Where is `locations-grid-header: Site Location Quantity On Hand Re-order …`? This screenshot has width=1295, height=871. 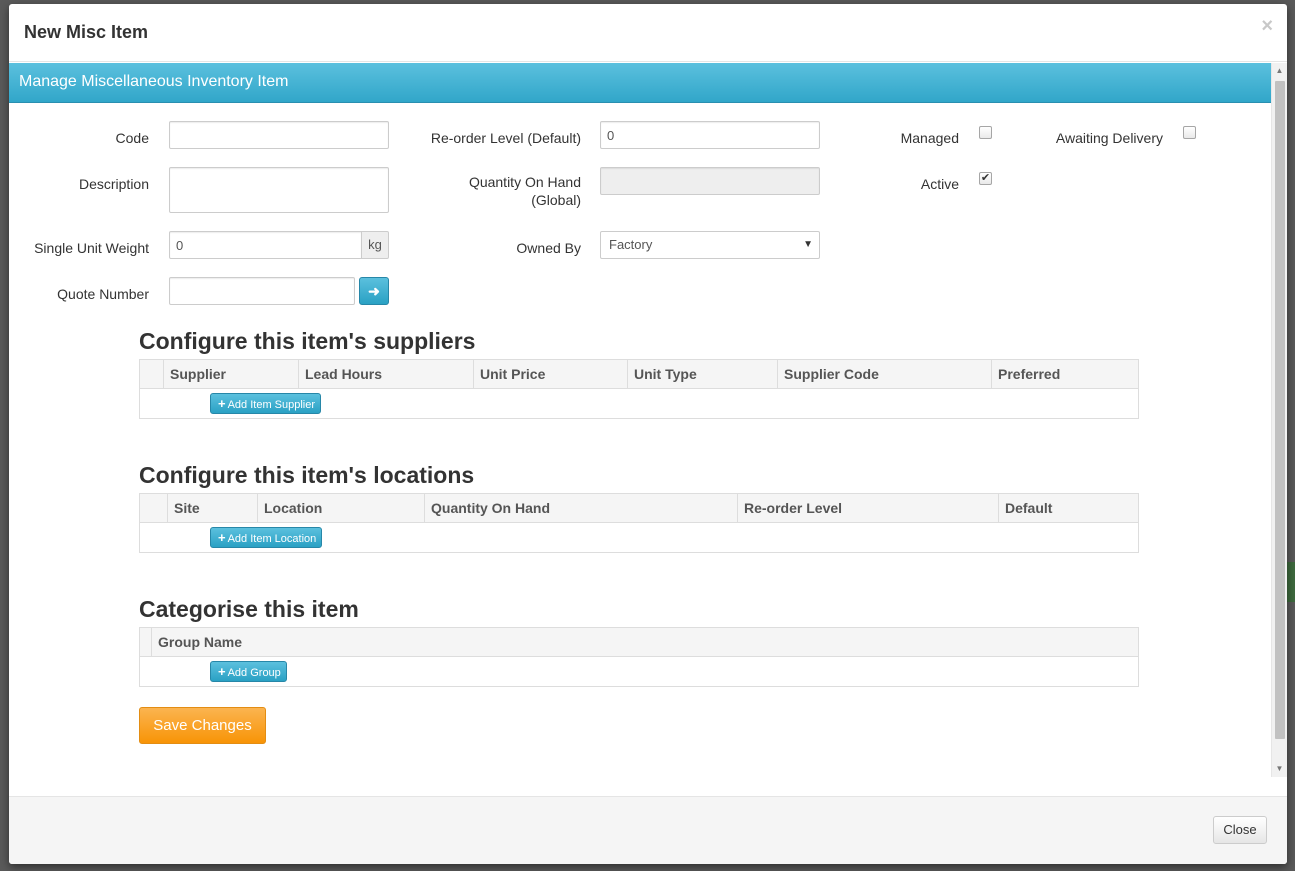
locations-grid-header: Site Location Quantity On Hand Re-order … is located at coordinates (639, 508).